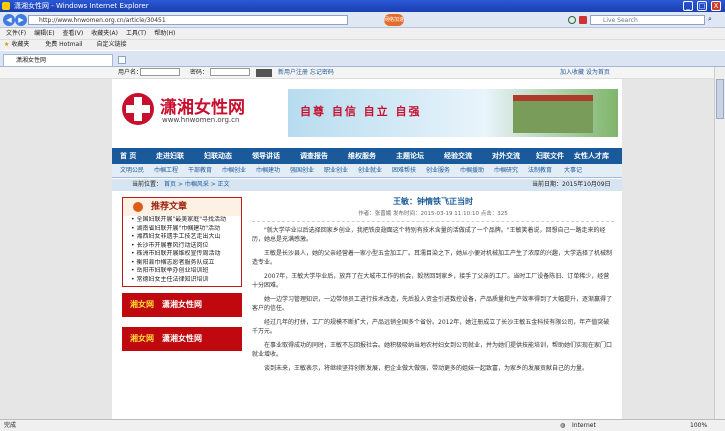 The height and width of the screenshot is (431, 725). I want to click on ad-banner-2: 湘女网 潇湘女性网, so click(182, 339).